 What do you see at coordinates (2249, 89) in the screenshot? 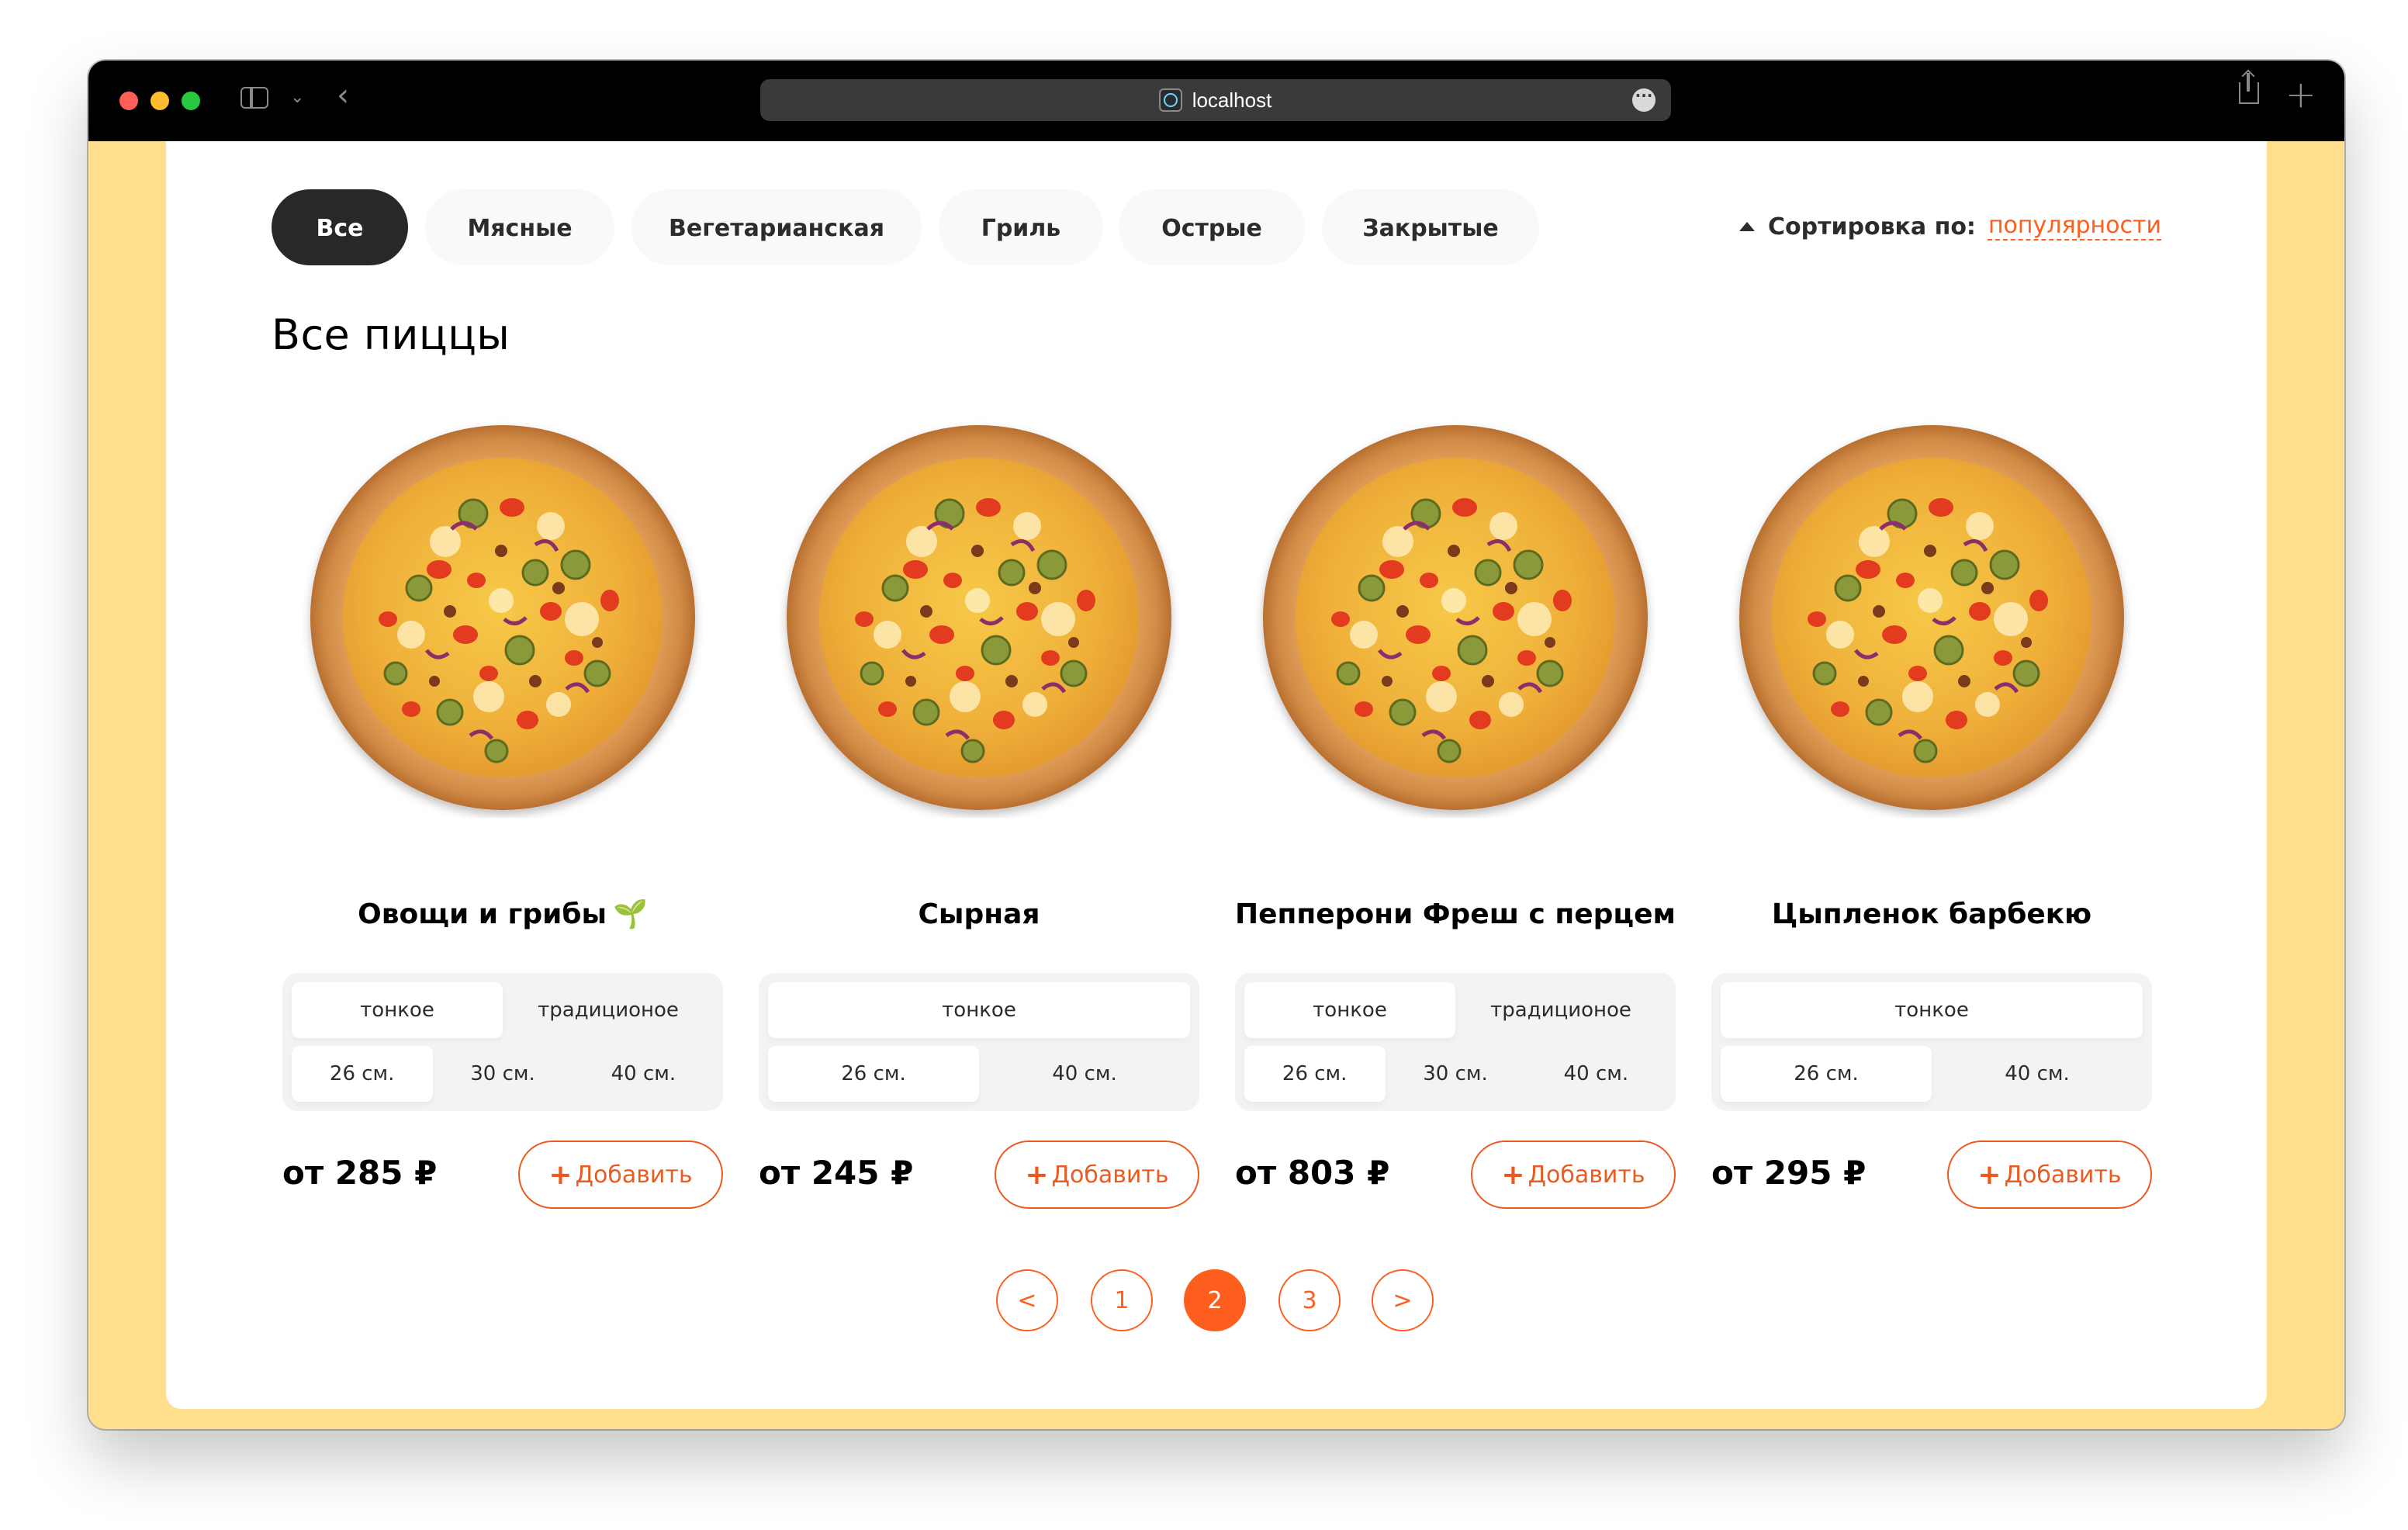
I see `share-icon` at bounding box center [2249, 89].